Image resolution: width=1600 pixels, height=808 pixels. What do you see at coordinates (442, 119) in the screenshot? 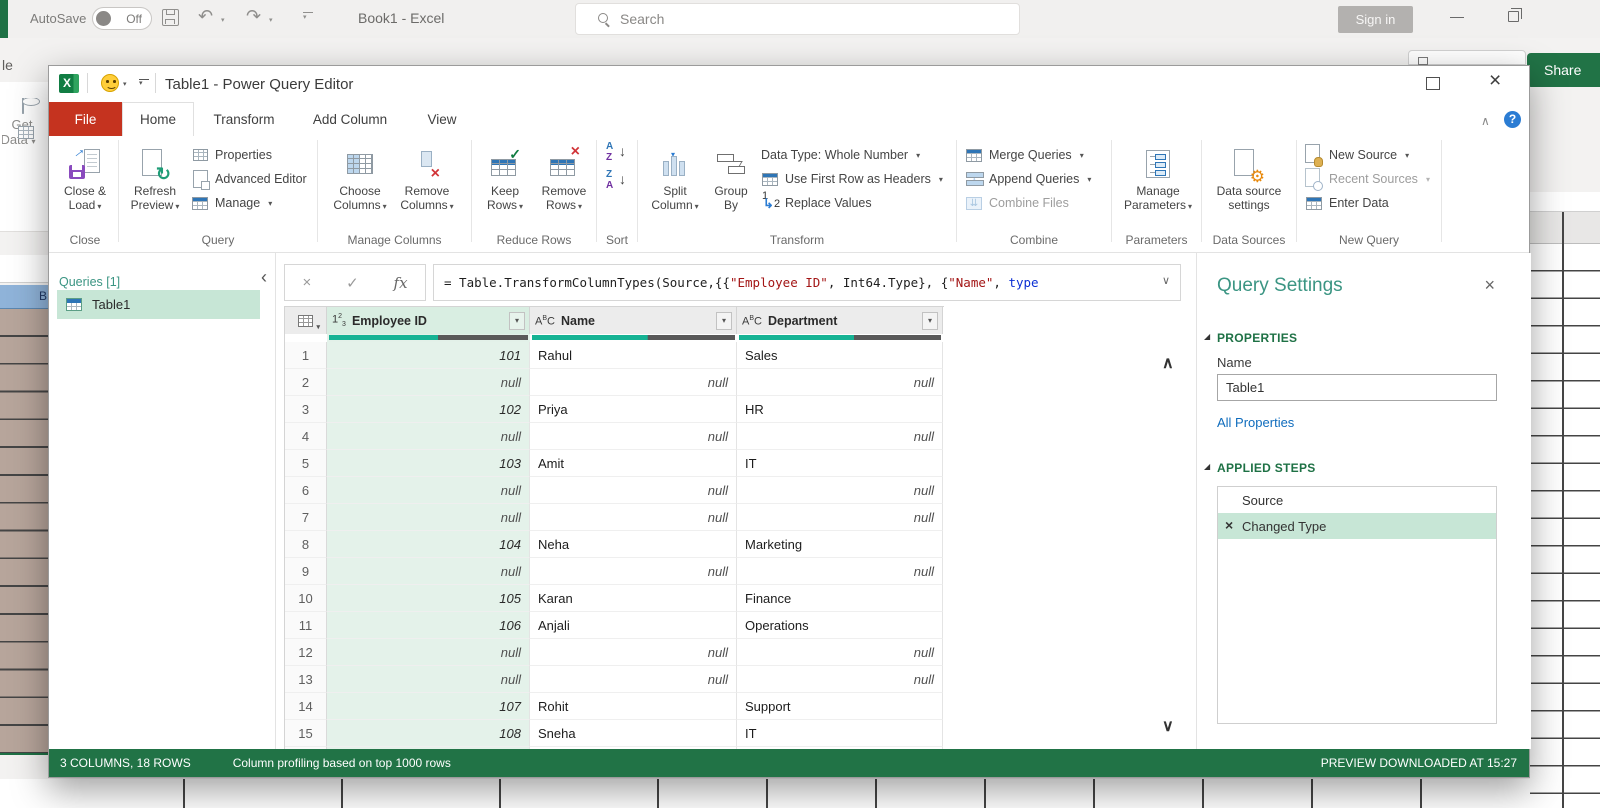
I see `tab-view: View` at bounding box center [442, 119].